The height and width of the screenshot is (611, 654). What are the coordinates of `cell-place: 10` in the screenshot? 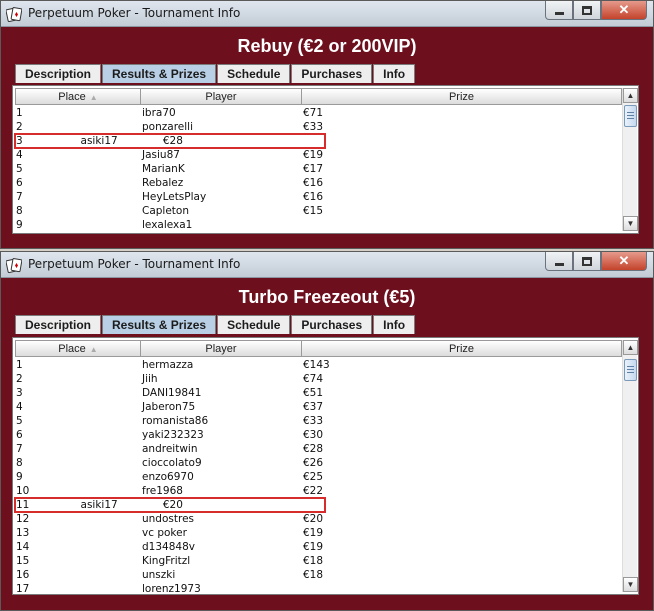 It's located at (23, 491).